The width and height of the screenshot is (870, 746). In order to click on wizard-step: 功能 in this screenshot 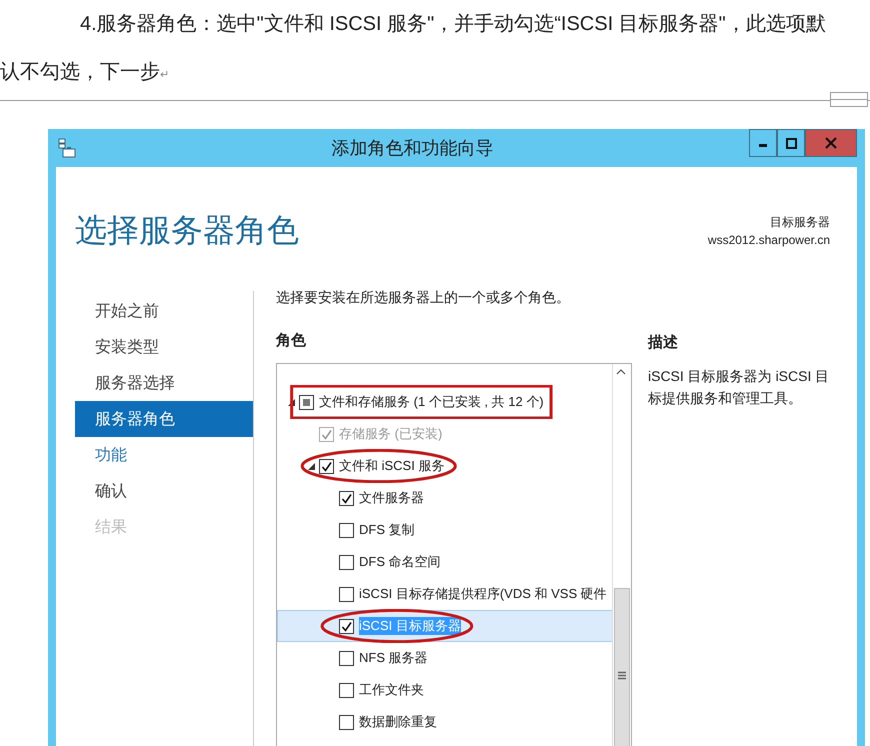, I will do `click(154, 455)`.